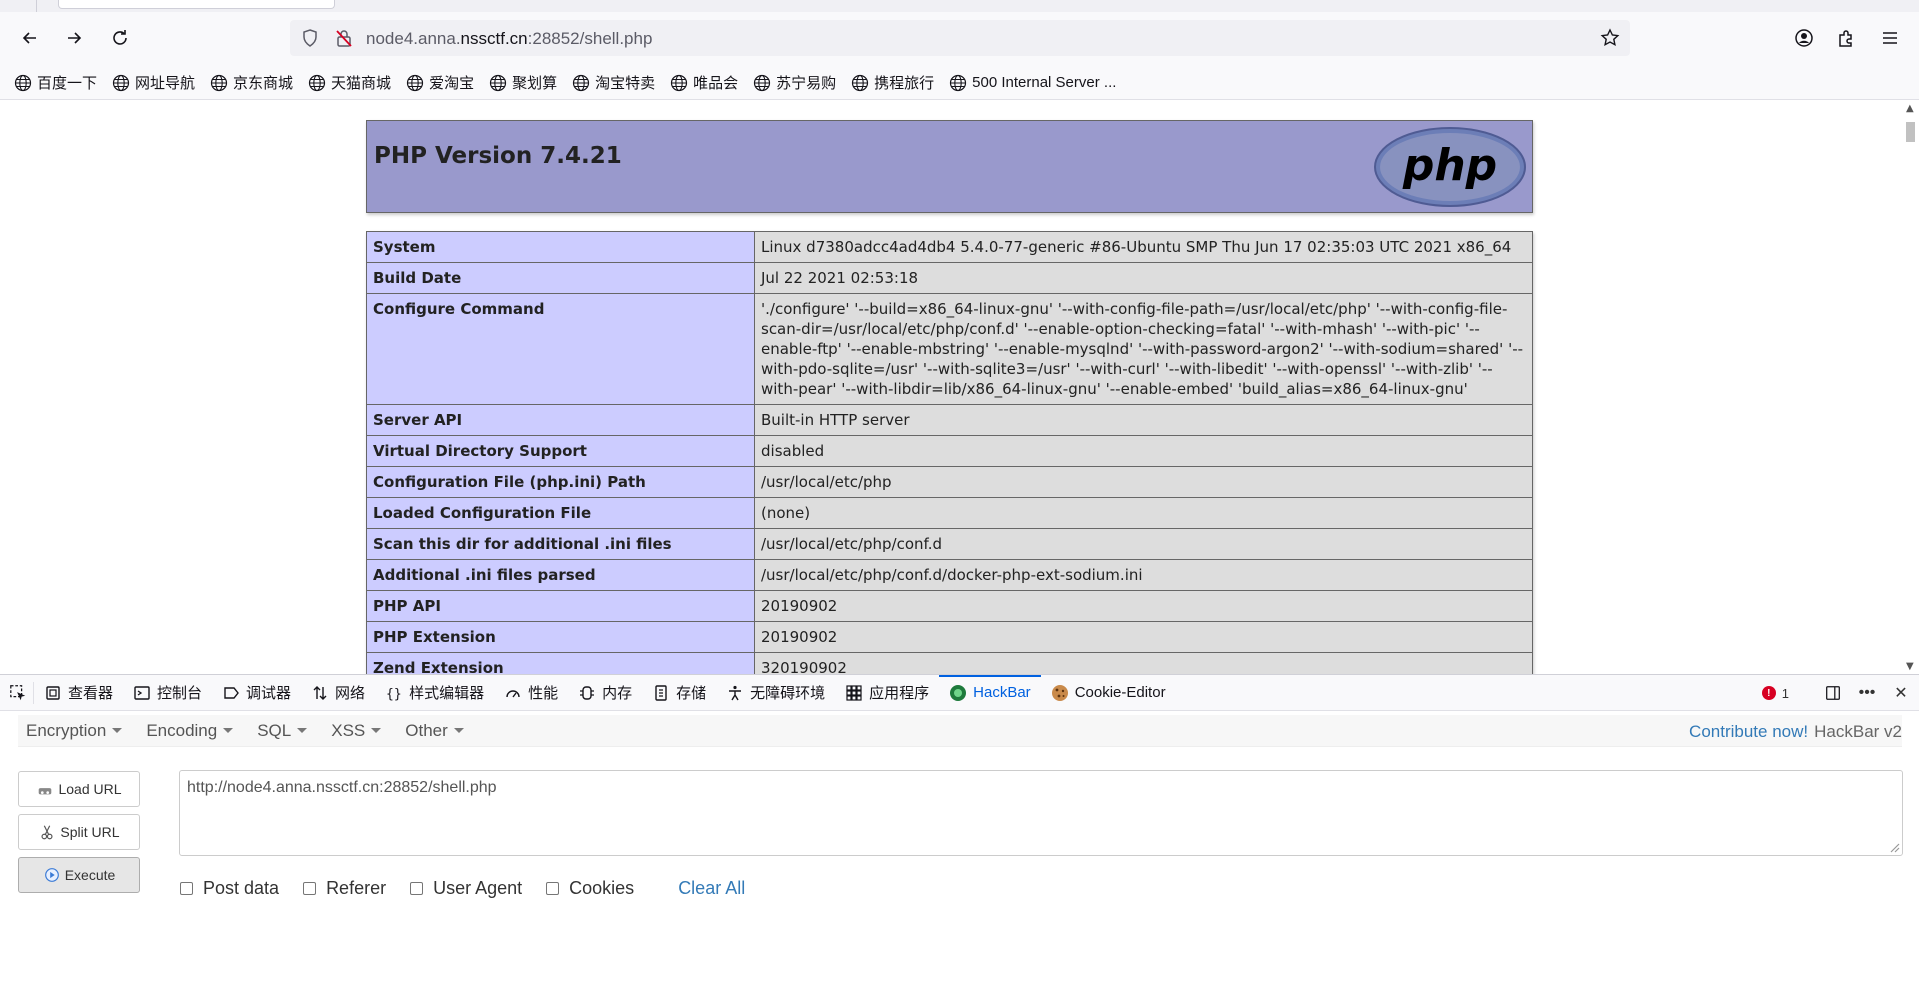  I want to click on bookmark-item: 聚划算, so click(523, 82).